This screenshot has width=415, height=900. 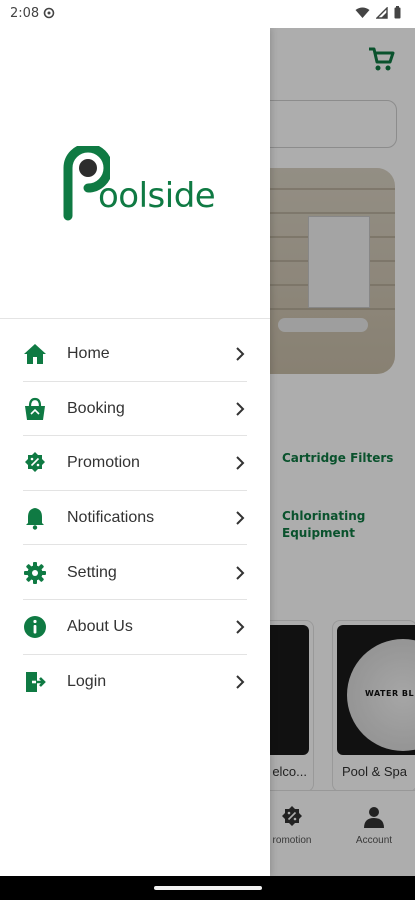 I want to click on menu-label: Promotion, so click(x=103, y=463).